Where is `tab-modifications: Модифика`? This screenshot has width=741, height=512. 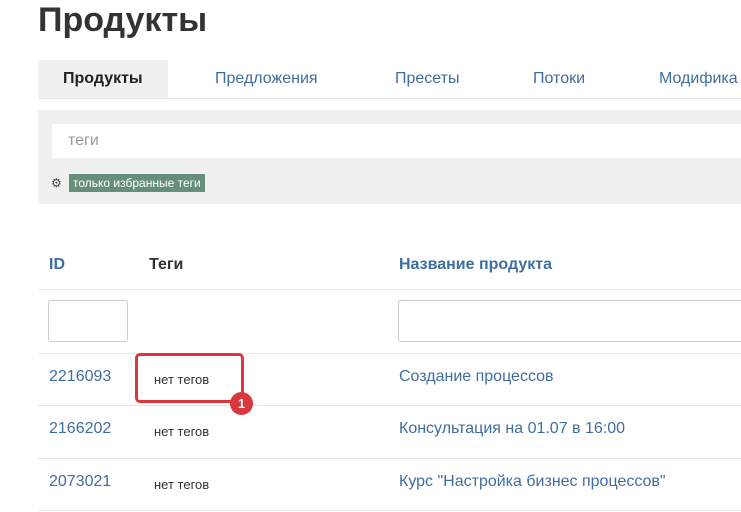 tab-modifications: Модифика is located at coordinates (698, 79).